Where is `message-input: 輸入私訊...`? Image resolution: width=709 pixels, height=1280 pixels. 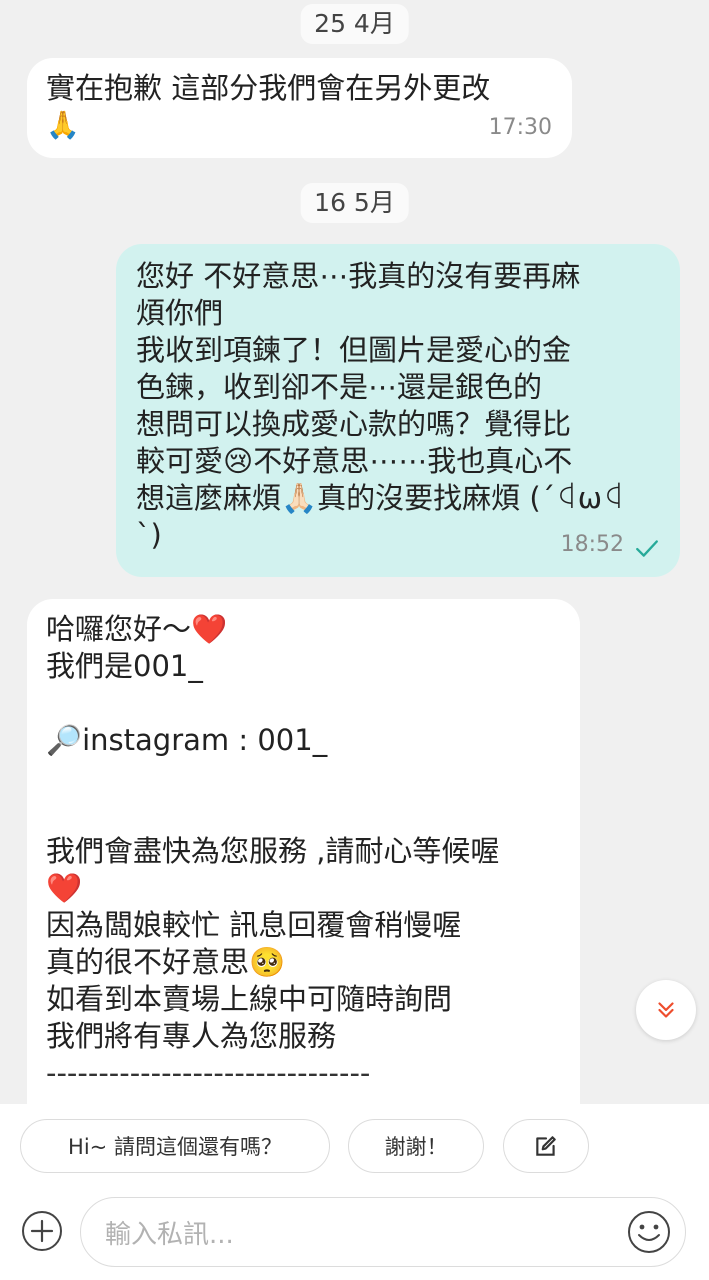 message-input: 輸入私訊... is located at coordinates (383, 1232).